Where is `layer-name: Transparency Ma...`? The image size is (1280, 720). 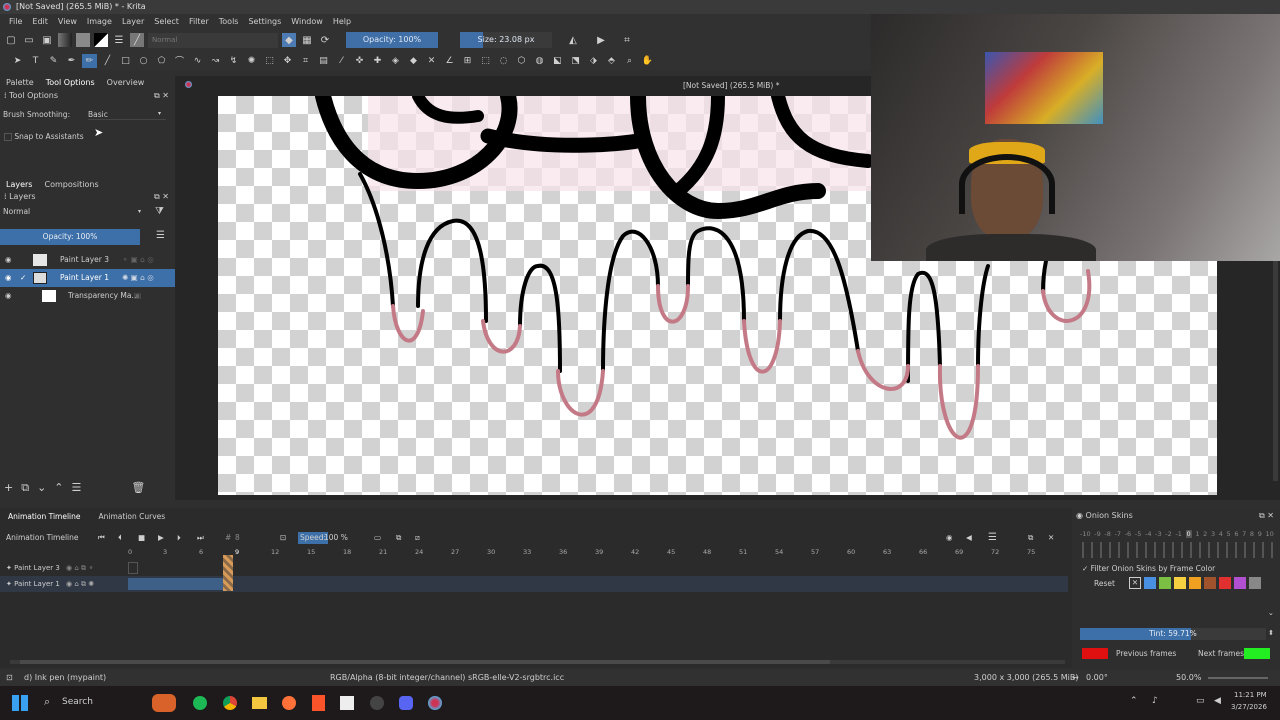 layer-name: Transparency Ma... is located at coordinates (103, 296).